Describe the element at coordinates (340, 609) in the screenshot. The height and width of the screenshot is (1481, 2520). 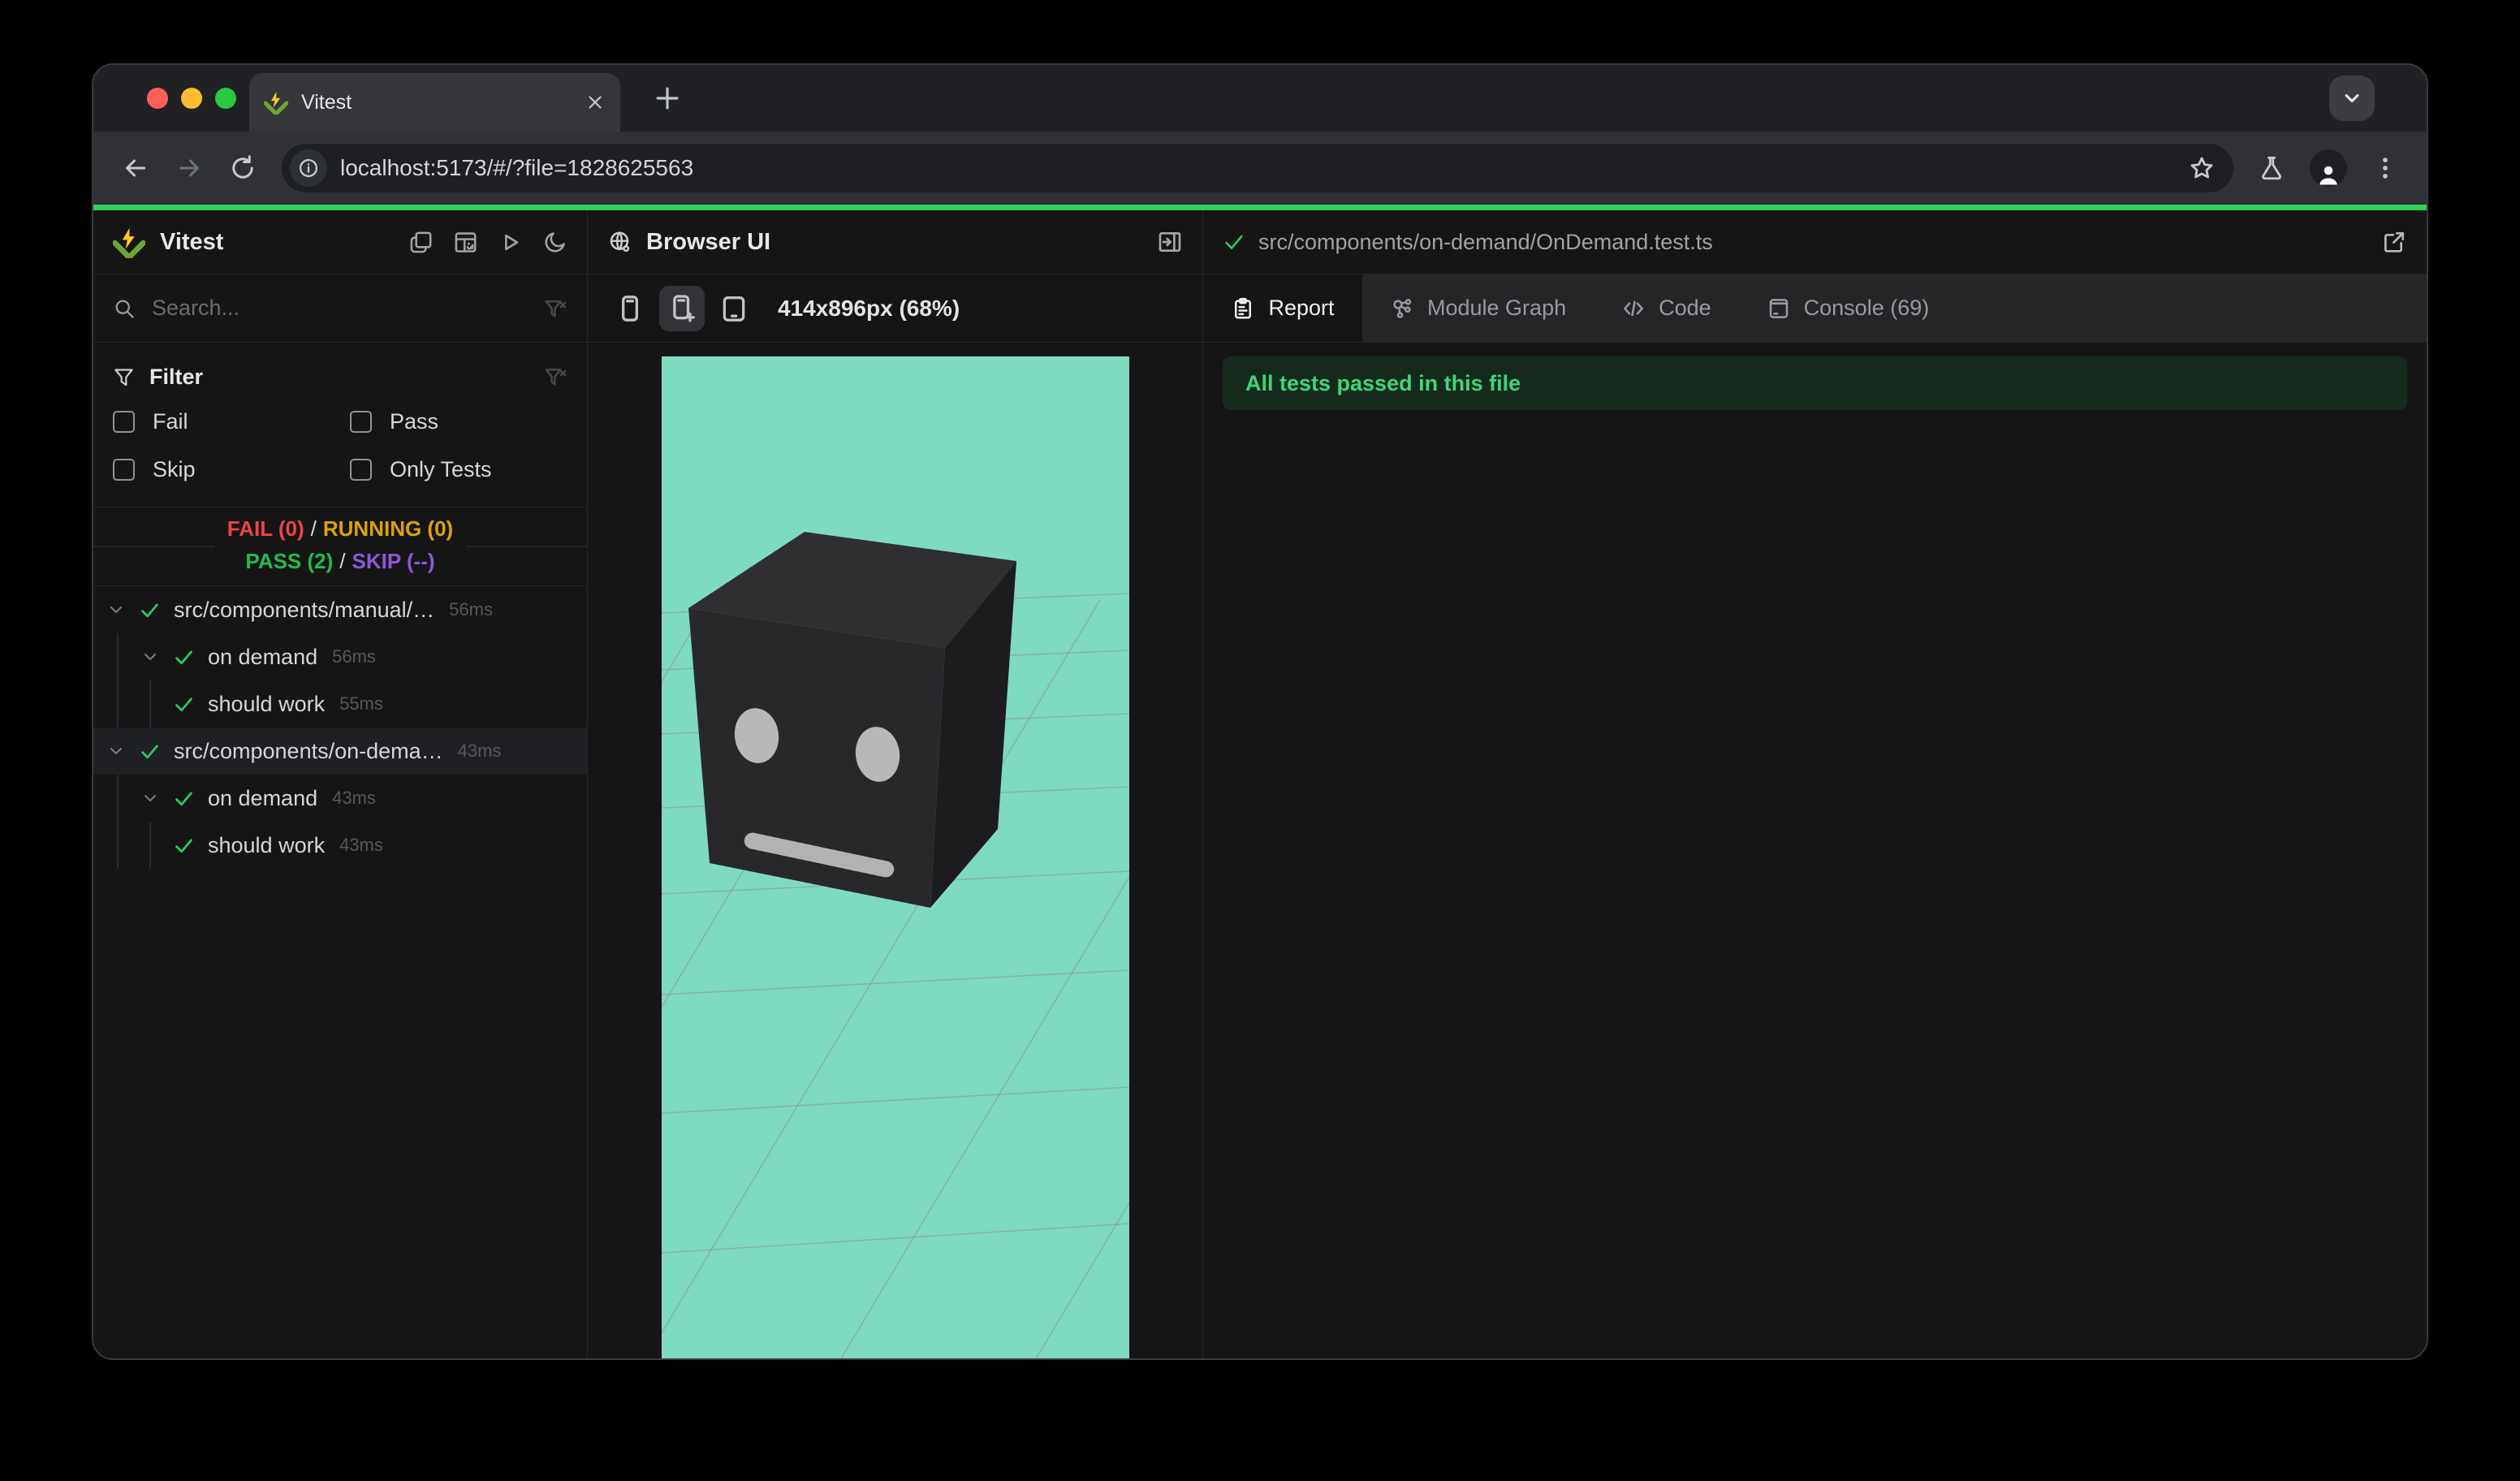
I see `test-file-row: src/components/manual/… 56ms` at that location.